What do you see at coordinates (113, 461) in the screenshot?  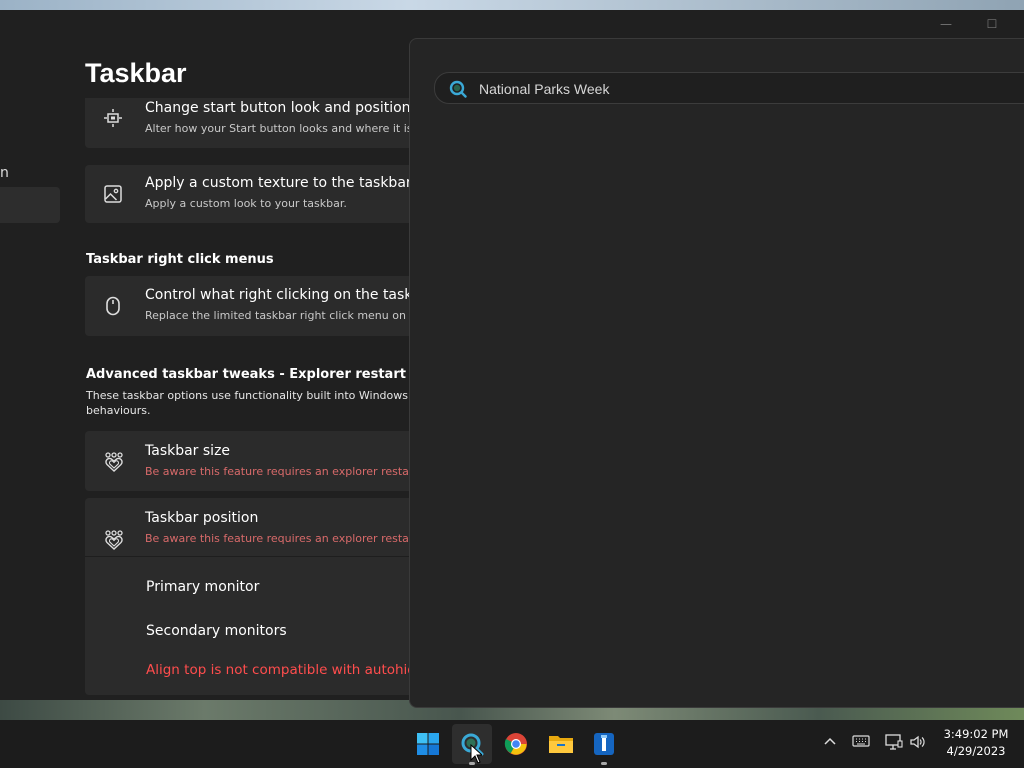 I see `taskbar-size-icon` at bounding box center [113, 461].